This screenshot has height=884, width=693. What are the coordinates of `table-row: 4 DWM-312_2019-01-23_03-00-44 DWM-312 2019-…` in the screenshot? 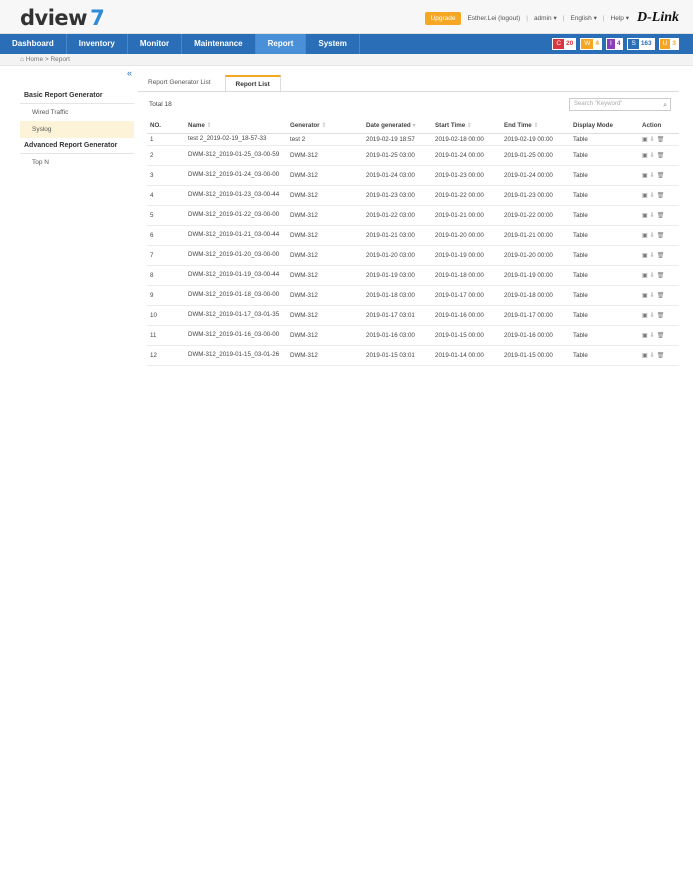 It's located at (413, 195).